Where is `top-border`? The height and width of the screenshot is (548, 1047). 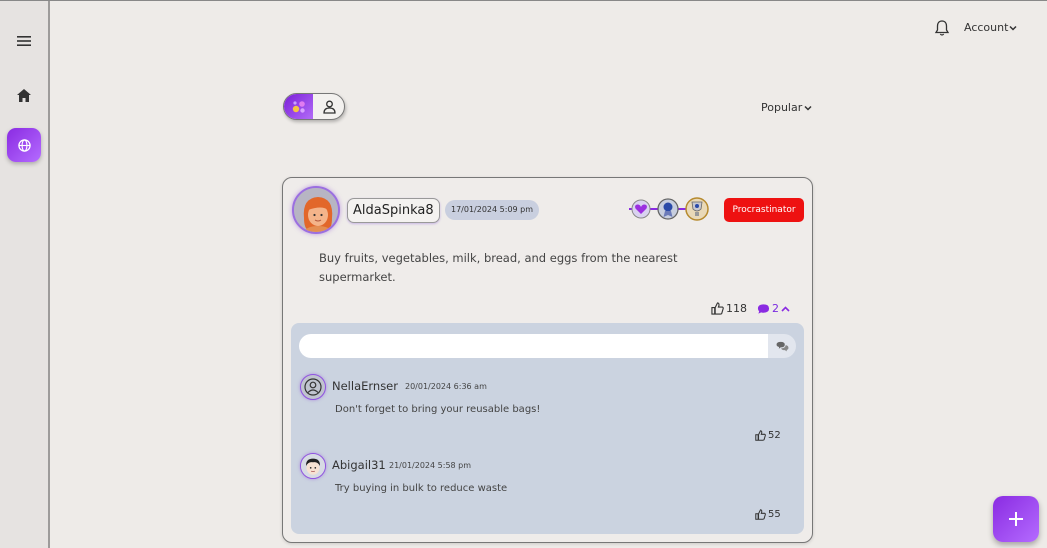
top-border is located at coordinates (523, 0).